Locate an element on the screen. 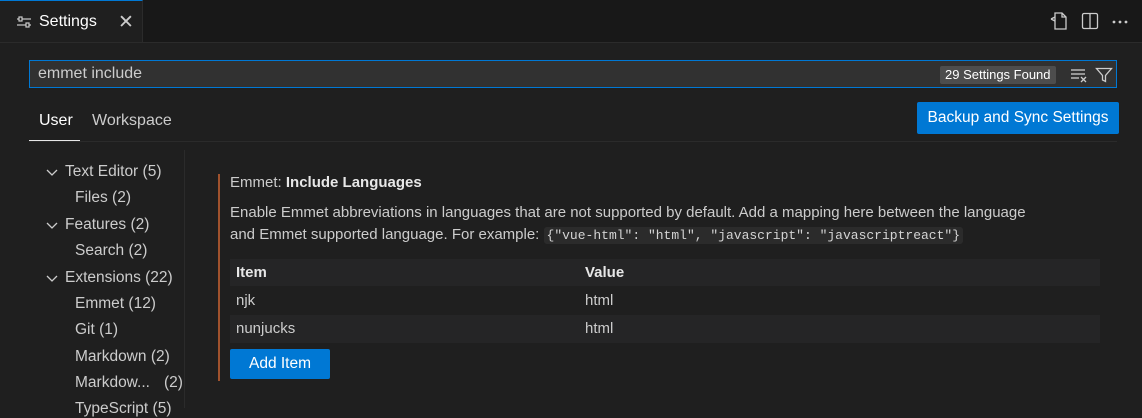 This screenshot has width=1142, height=418. search-input is located at coordinates (478, 74).